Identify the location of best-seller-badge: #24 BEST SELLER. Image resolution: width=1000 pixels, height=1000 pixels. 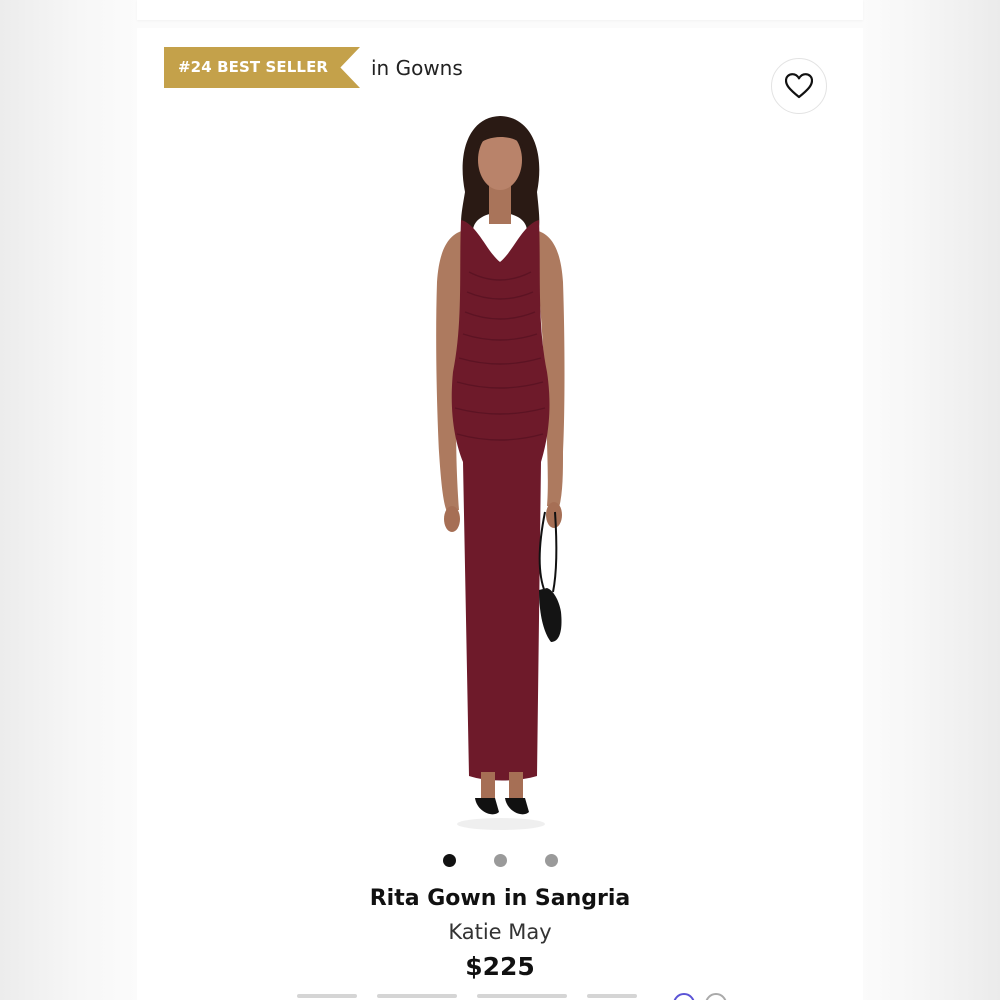
(262, 67).